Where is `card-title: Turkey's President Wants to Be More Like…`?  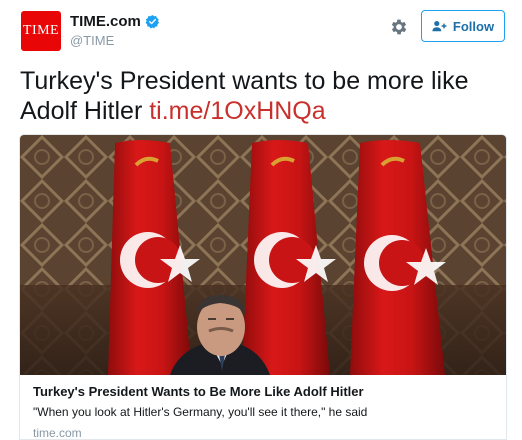 card-title: Turkey's President Wants to Be More Like… is located at coordinates (263, 391).